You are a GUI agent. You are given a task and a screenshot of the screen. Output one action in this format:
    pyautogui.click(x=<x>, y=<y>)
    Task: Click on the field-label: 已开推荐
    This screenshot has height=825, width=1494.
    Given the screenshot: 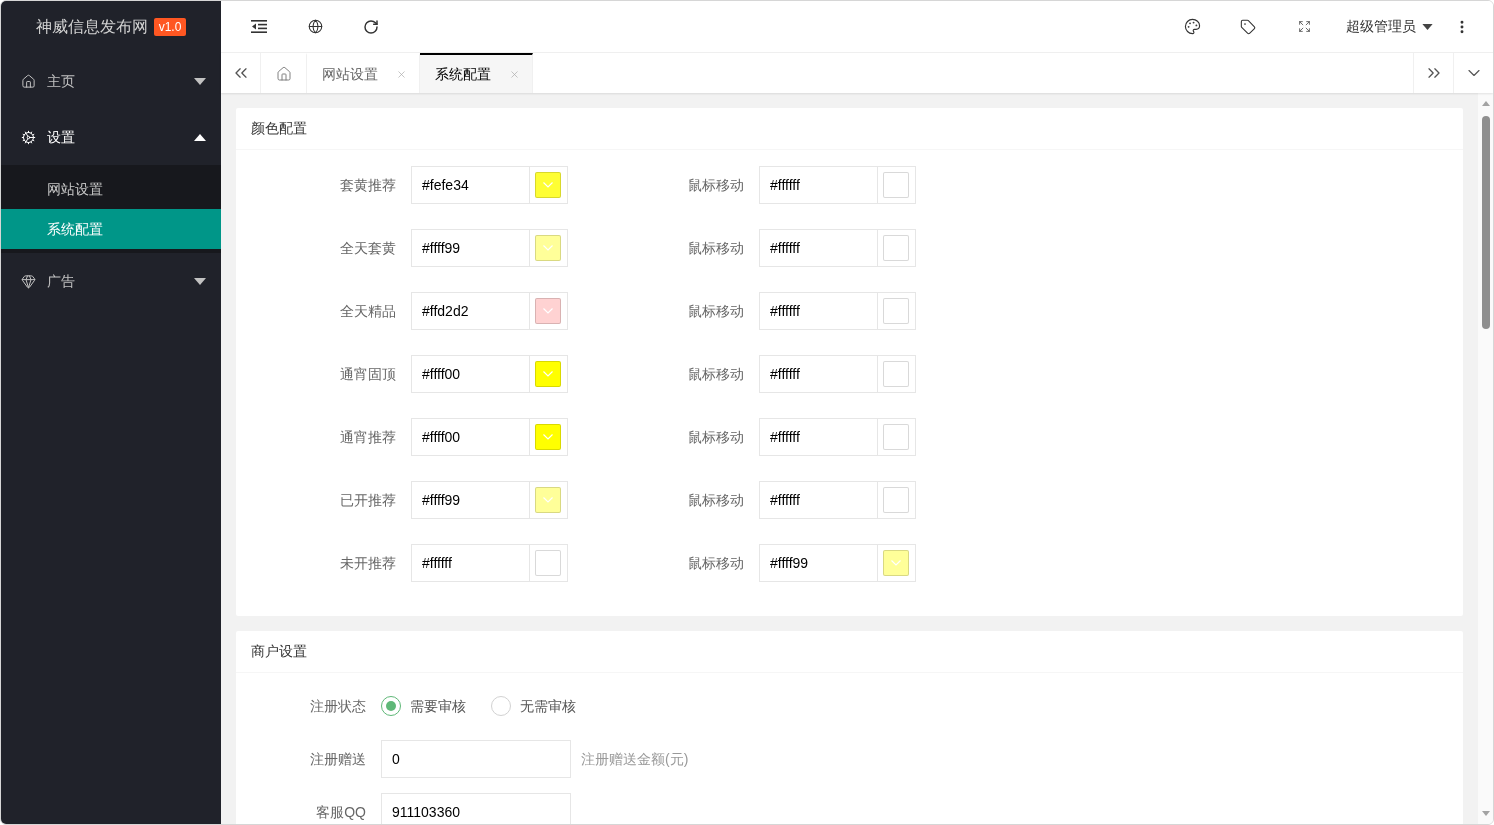 What is the action you would take?
    pyautogui.click(x=368, y=500)
    